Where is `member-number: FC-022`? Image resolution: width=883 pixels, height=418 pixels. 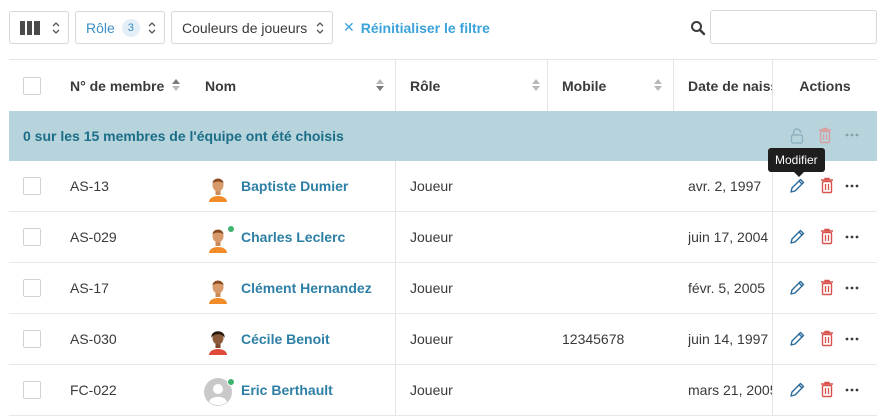 member-number: FC-022 is located at coordinates (93, 390).